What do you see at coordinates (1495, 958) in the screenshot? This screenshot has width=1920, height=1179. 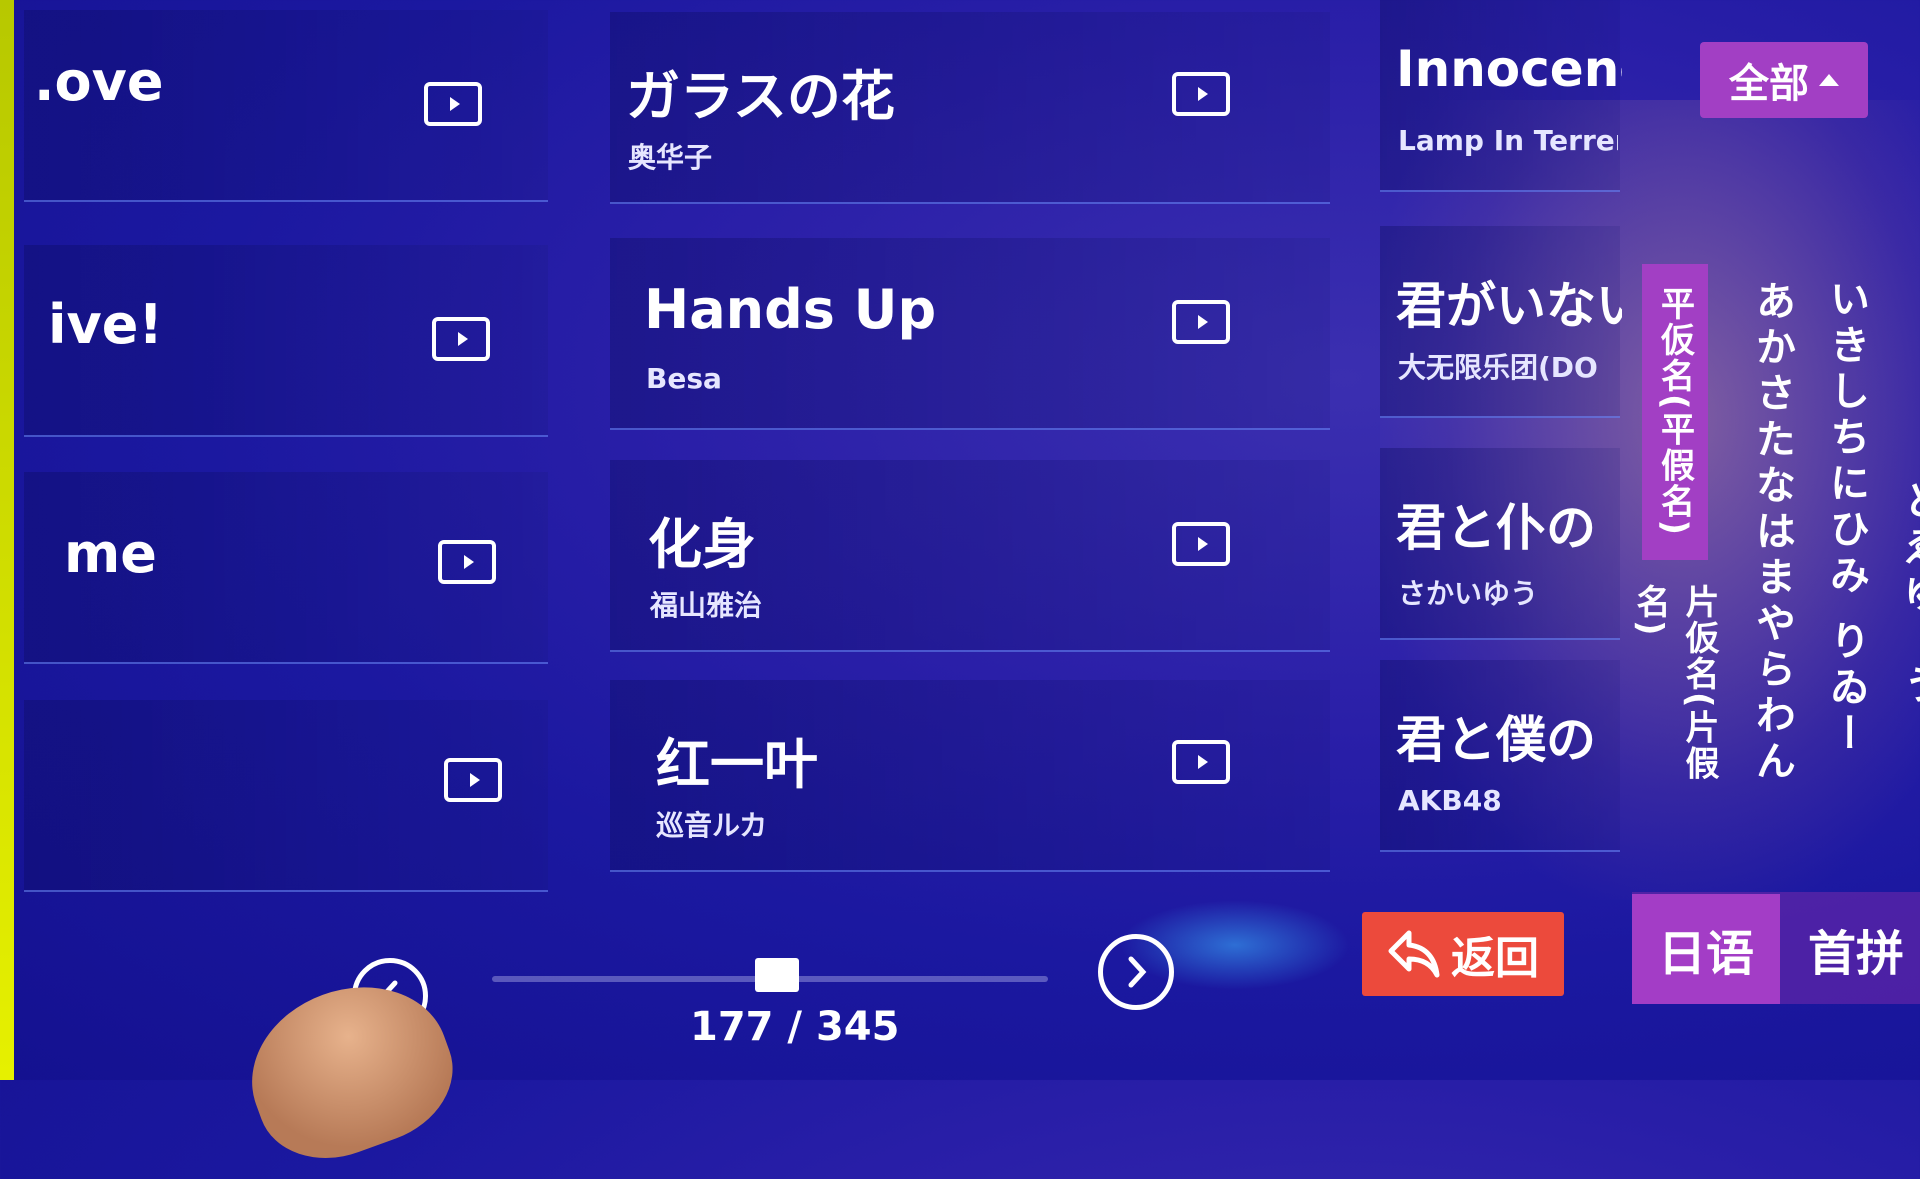 I see `back-label: 返回` at bounding box center [1495, 958].